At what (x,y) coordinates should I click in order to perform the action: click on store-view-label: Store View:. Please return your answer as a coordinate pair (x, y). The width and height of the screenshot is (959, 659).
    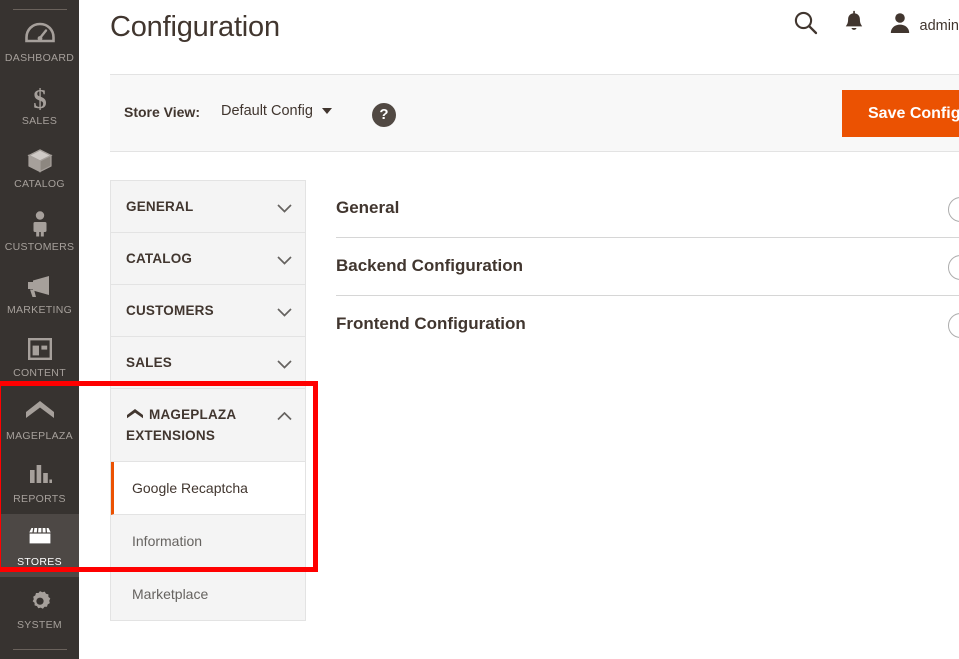
    Looking at the image, I should click on (162, 112).